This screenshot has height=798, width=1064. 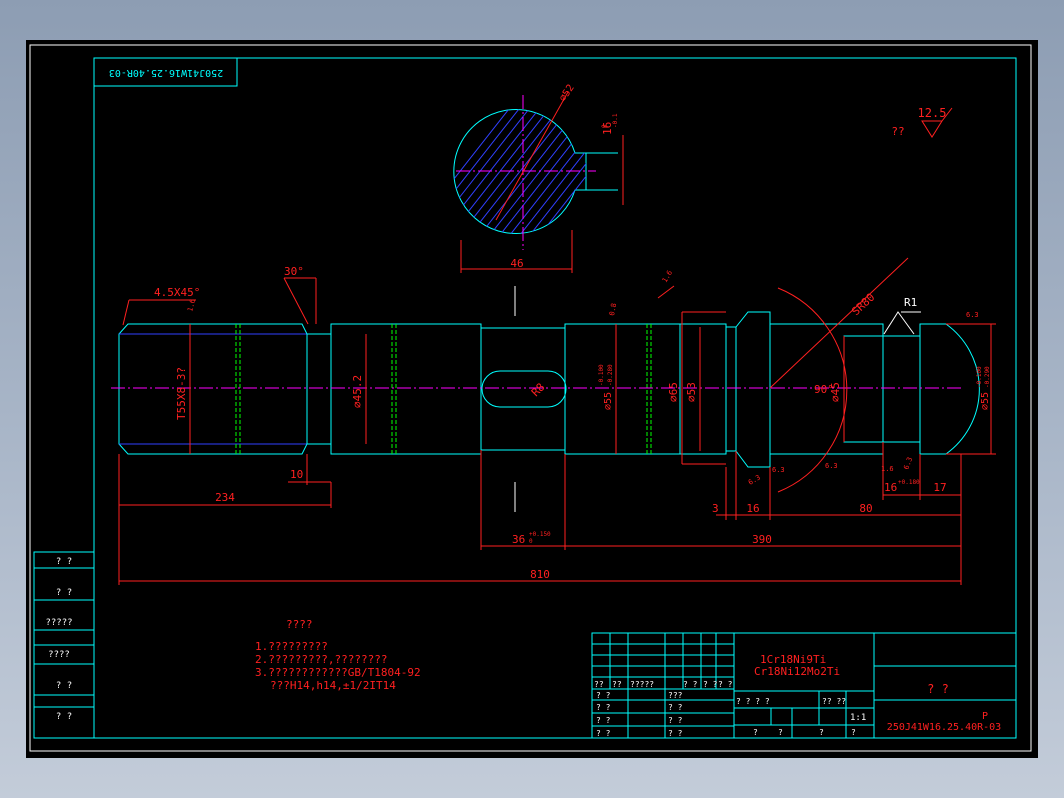 I want to click on thread-section, so click(x=213, y=389).